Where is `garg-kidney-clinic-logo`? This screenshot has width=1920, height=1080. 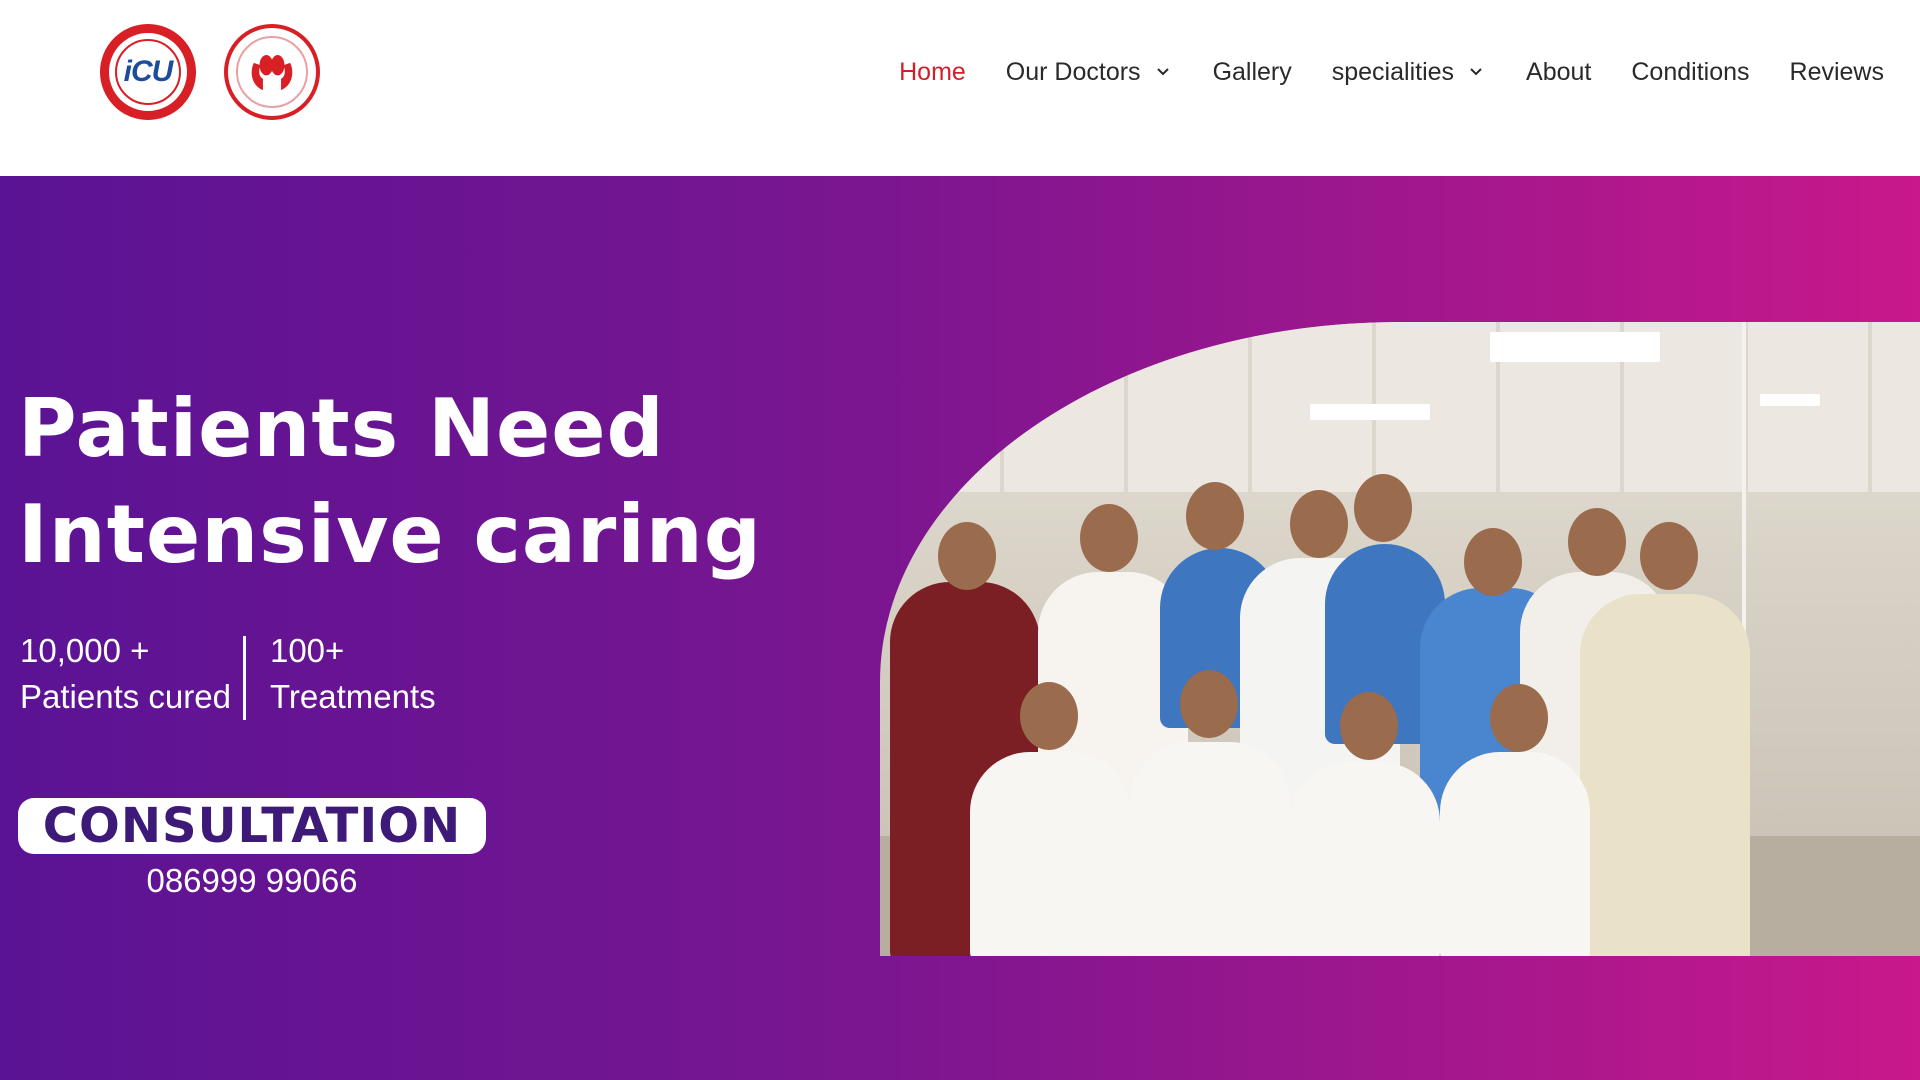
garg-kidney-clinic-logo is located at coordinates (272, 72).